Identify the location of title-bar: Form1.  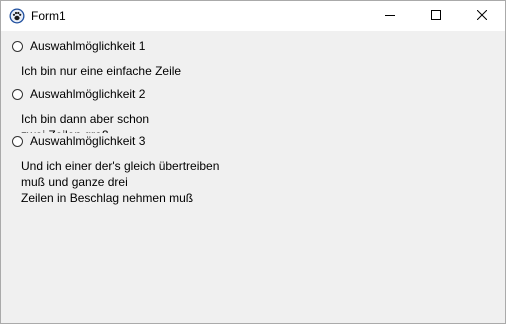
(253, 16).